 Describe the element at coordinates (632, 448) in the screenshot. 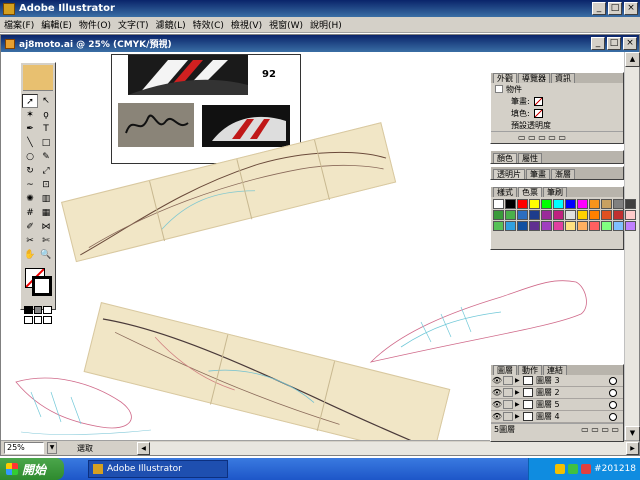

I see `scroll-right-arrow-icon: ▶` at that location.